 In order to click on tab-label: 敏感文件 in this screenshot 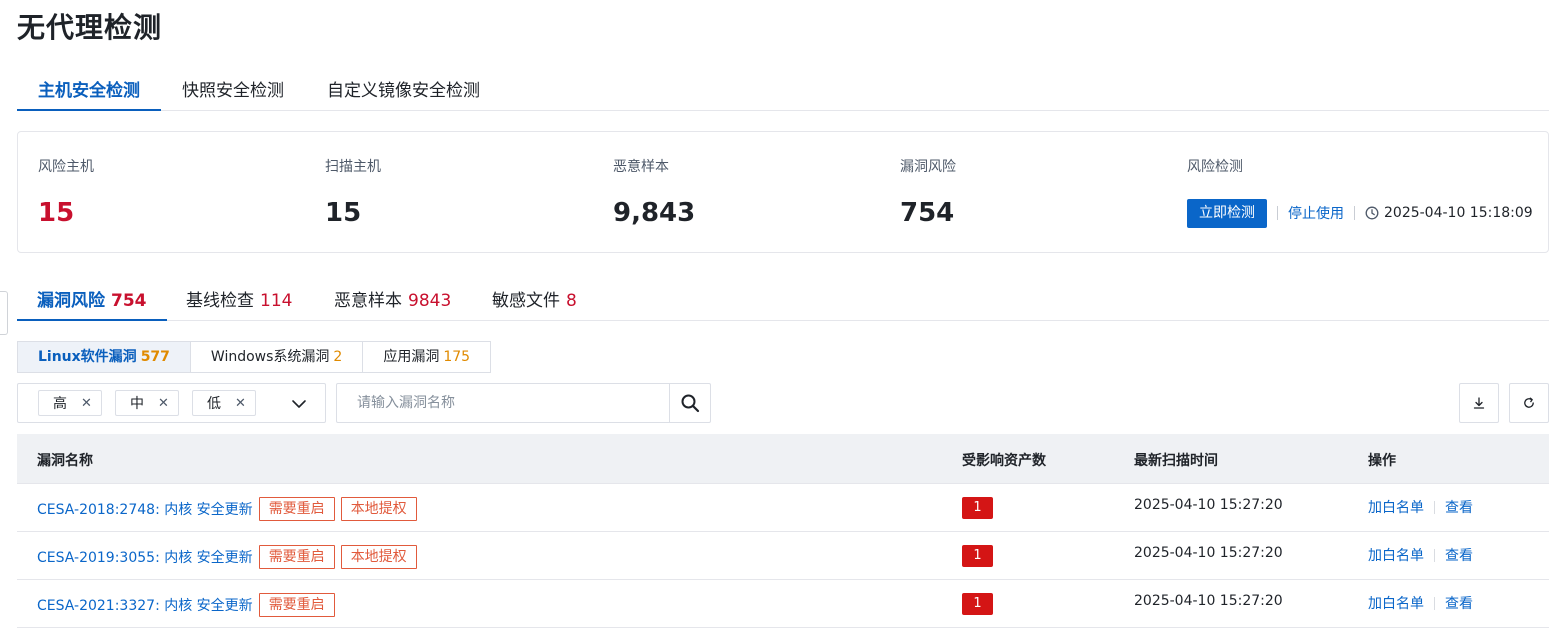, I will do `click(526, 301)`.